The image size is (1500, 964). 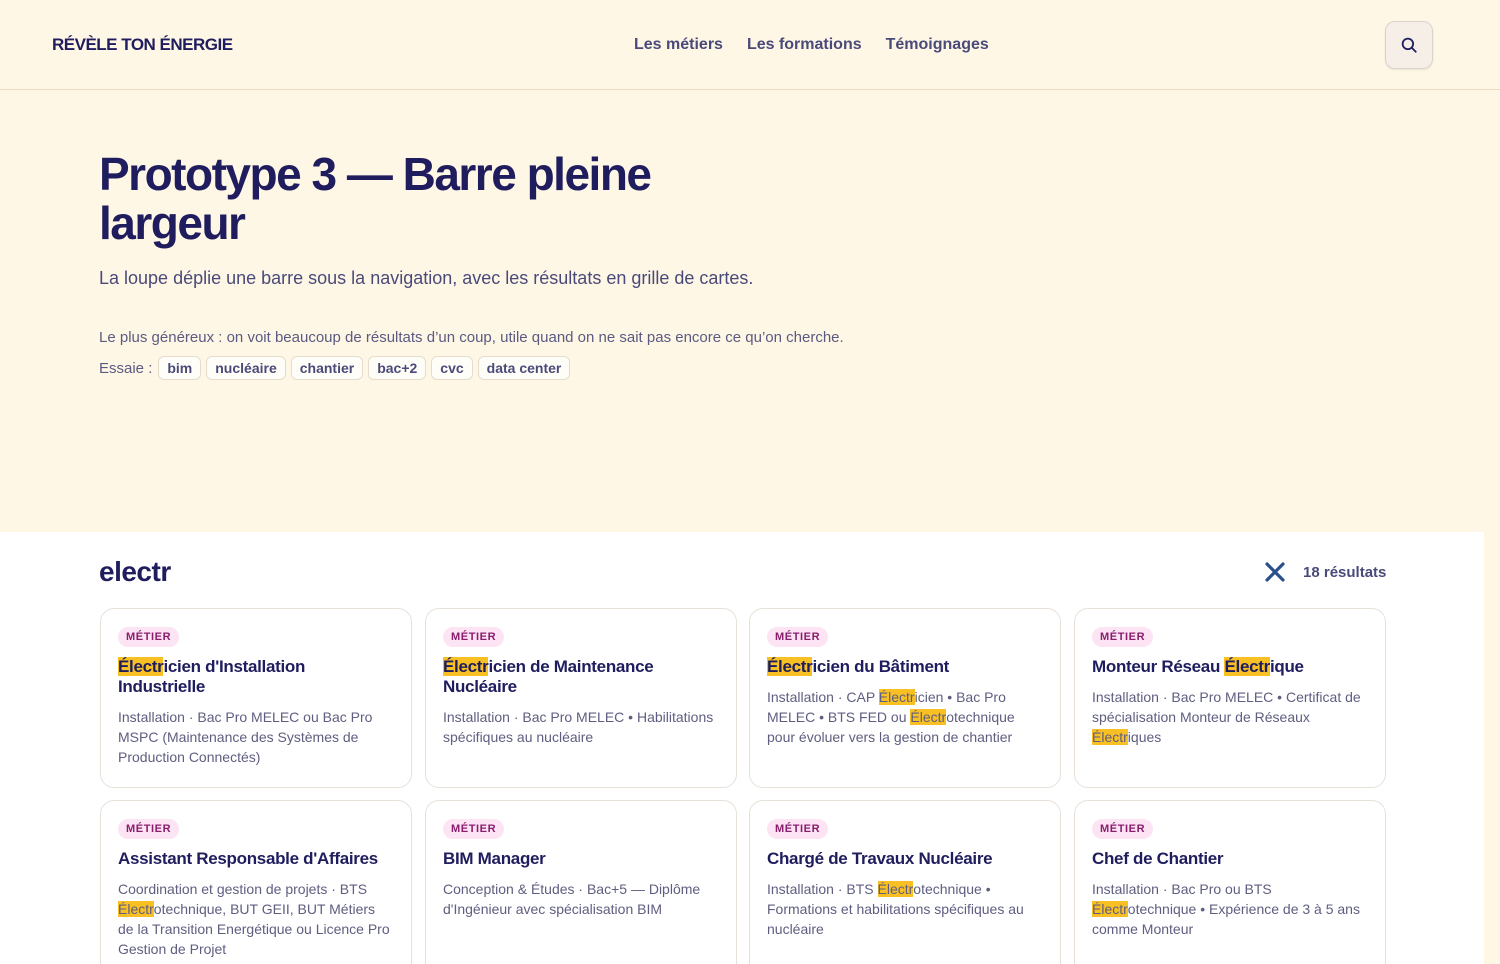 I want to click on search-toggle-button, so click(x=1409, y=45).